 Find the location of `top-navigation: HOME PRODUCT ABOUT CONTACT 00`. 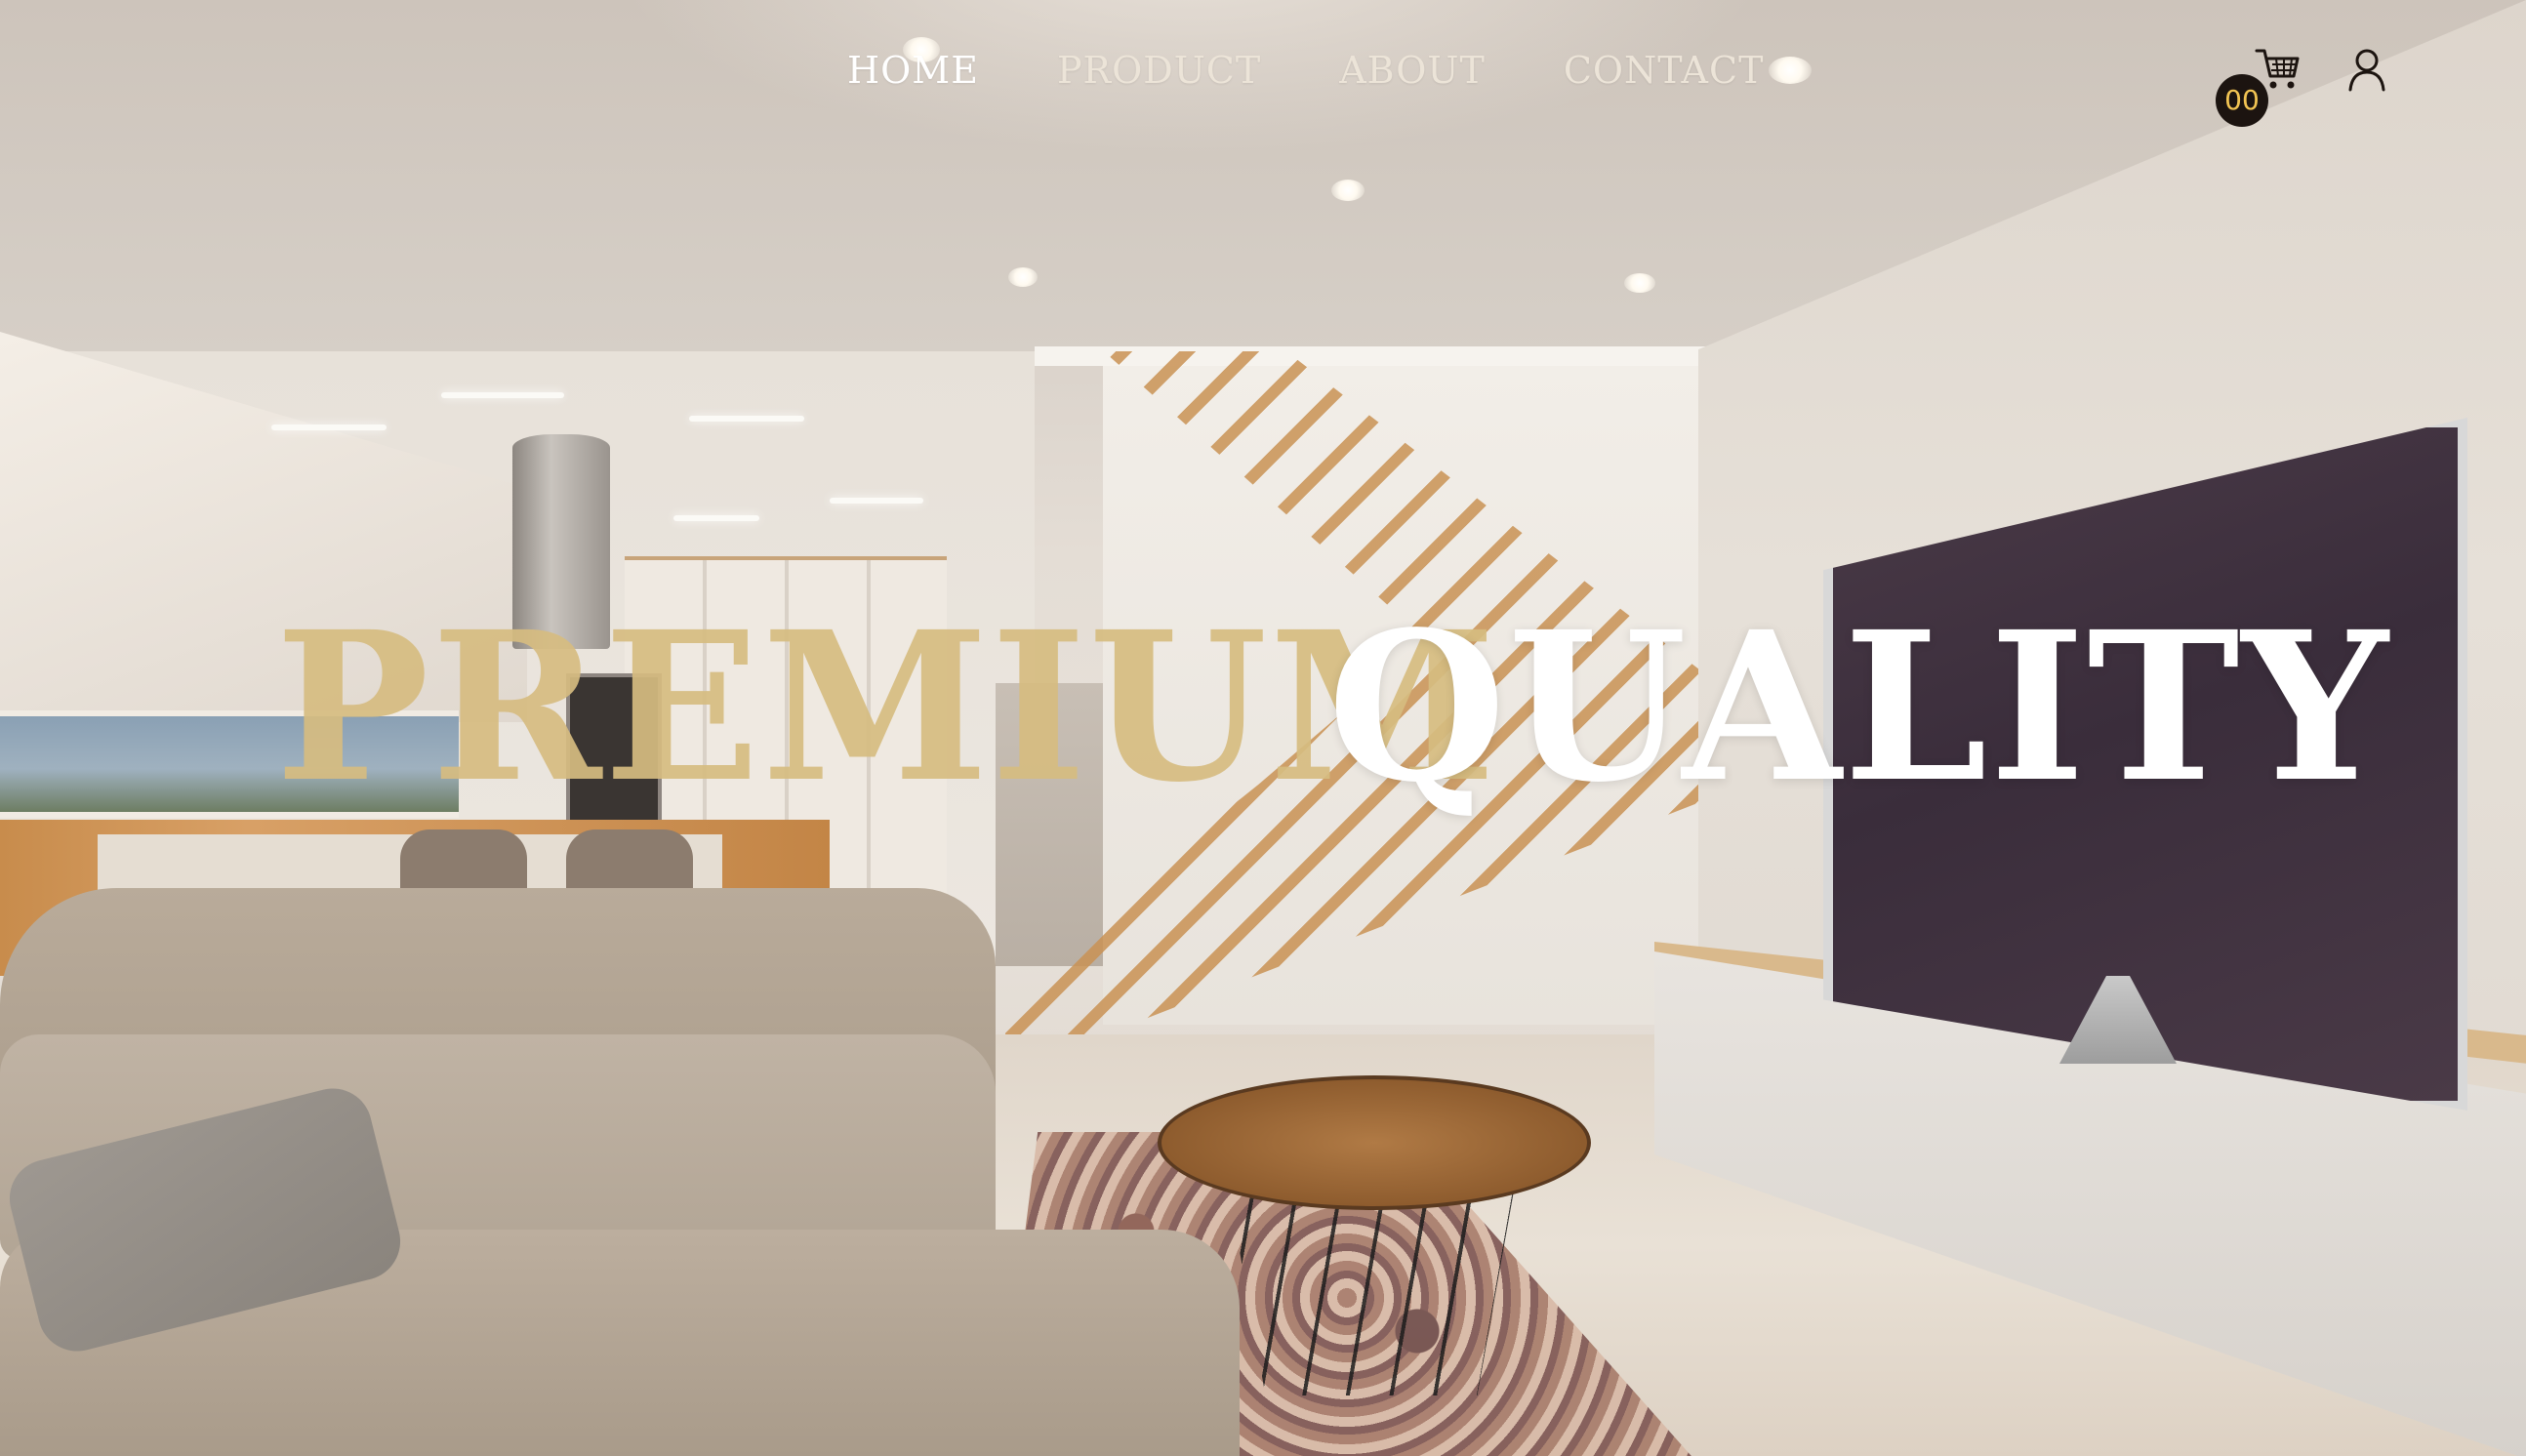

top-navigation: HOME PRODUCT ABOUT CONTACT 00 is located at coordinates (1263, 84).